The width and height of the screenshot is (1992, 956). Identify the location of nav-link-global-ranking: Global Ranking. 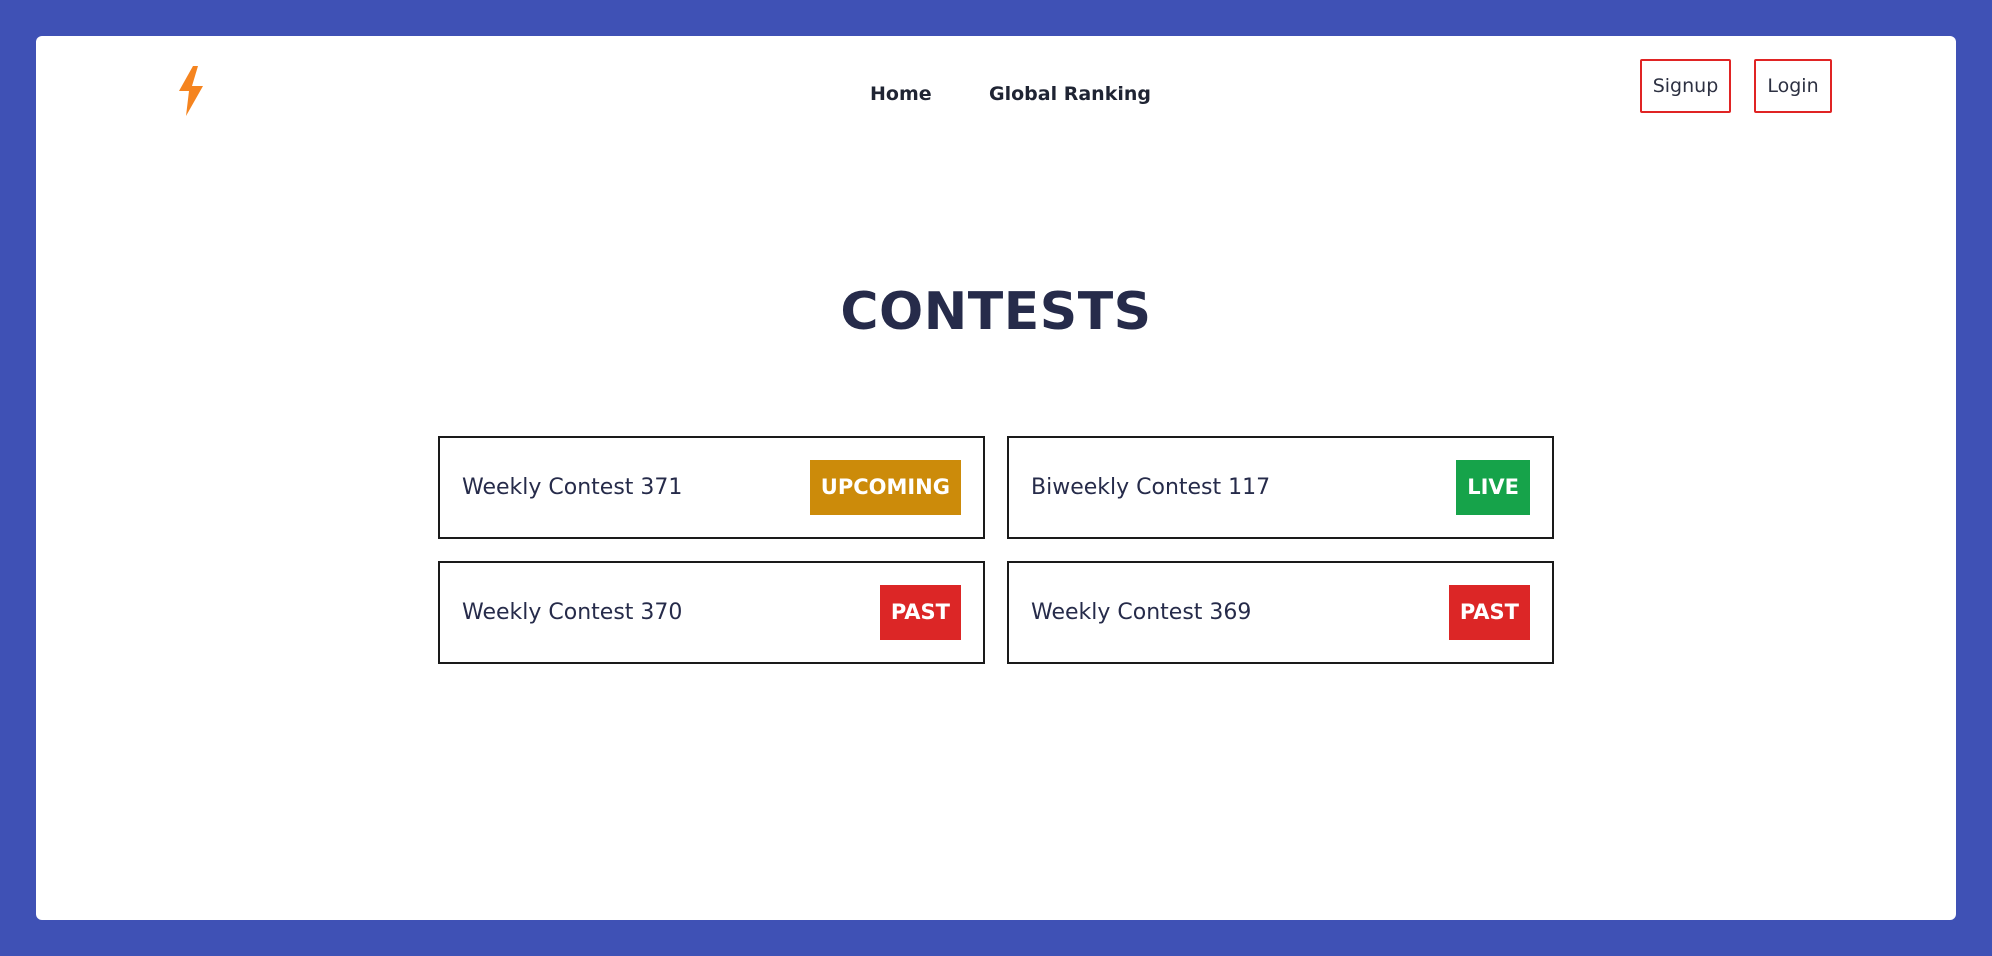
(1070, 94).